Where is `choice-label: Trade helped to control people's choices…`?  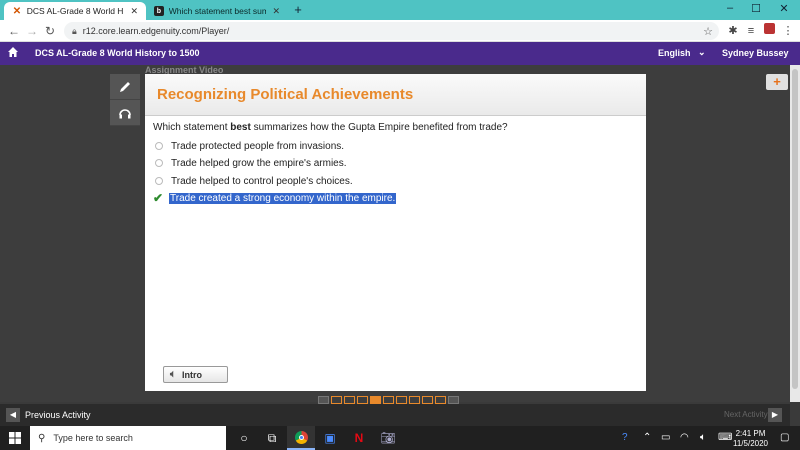 choice-label: Trade helped to control people's choices… is located at coordinates (262, 181).